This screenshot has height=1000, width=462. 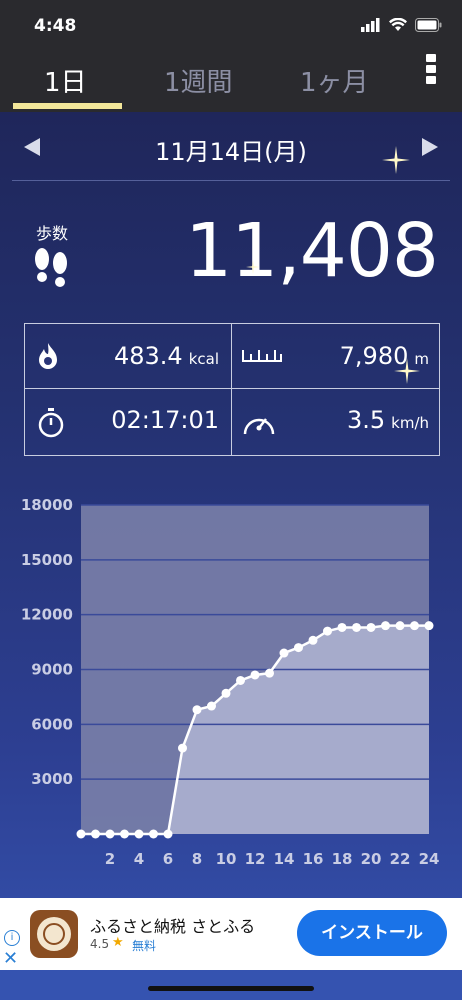 What do you see at coordinates (51, 423) in the screenshot?
I see `stopwatch-icon` at bounding box center [51, 423].